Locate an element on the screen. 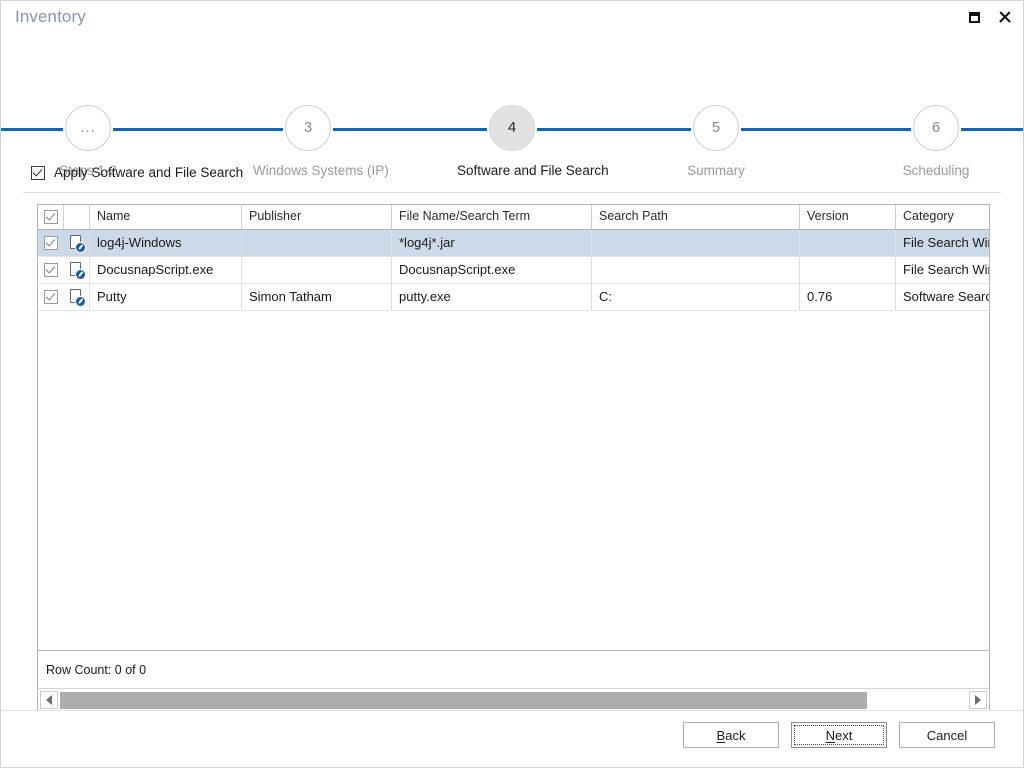 The width and height of the screenshot is (1024, 768). dialog-footer: Back Next Cancel is located at coordinates (512, 738).